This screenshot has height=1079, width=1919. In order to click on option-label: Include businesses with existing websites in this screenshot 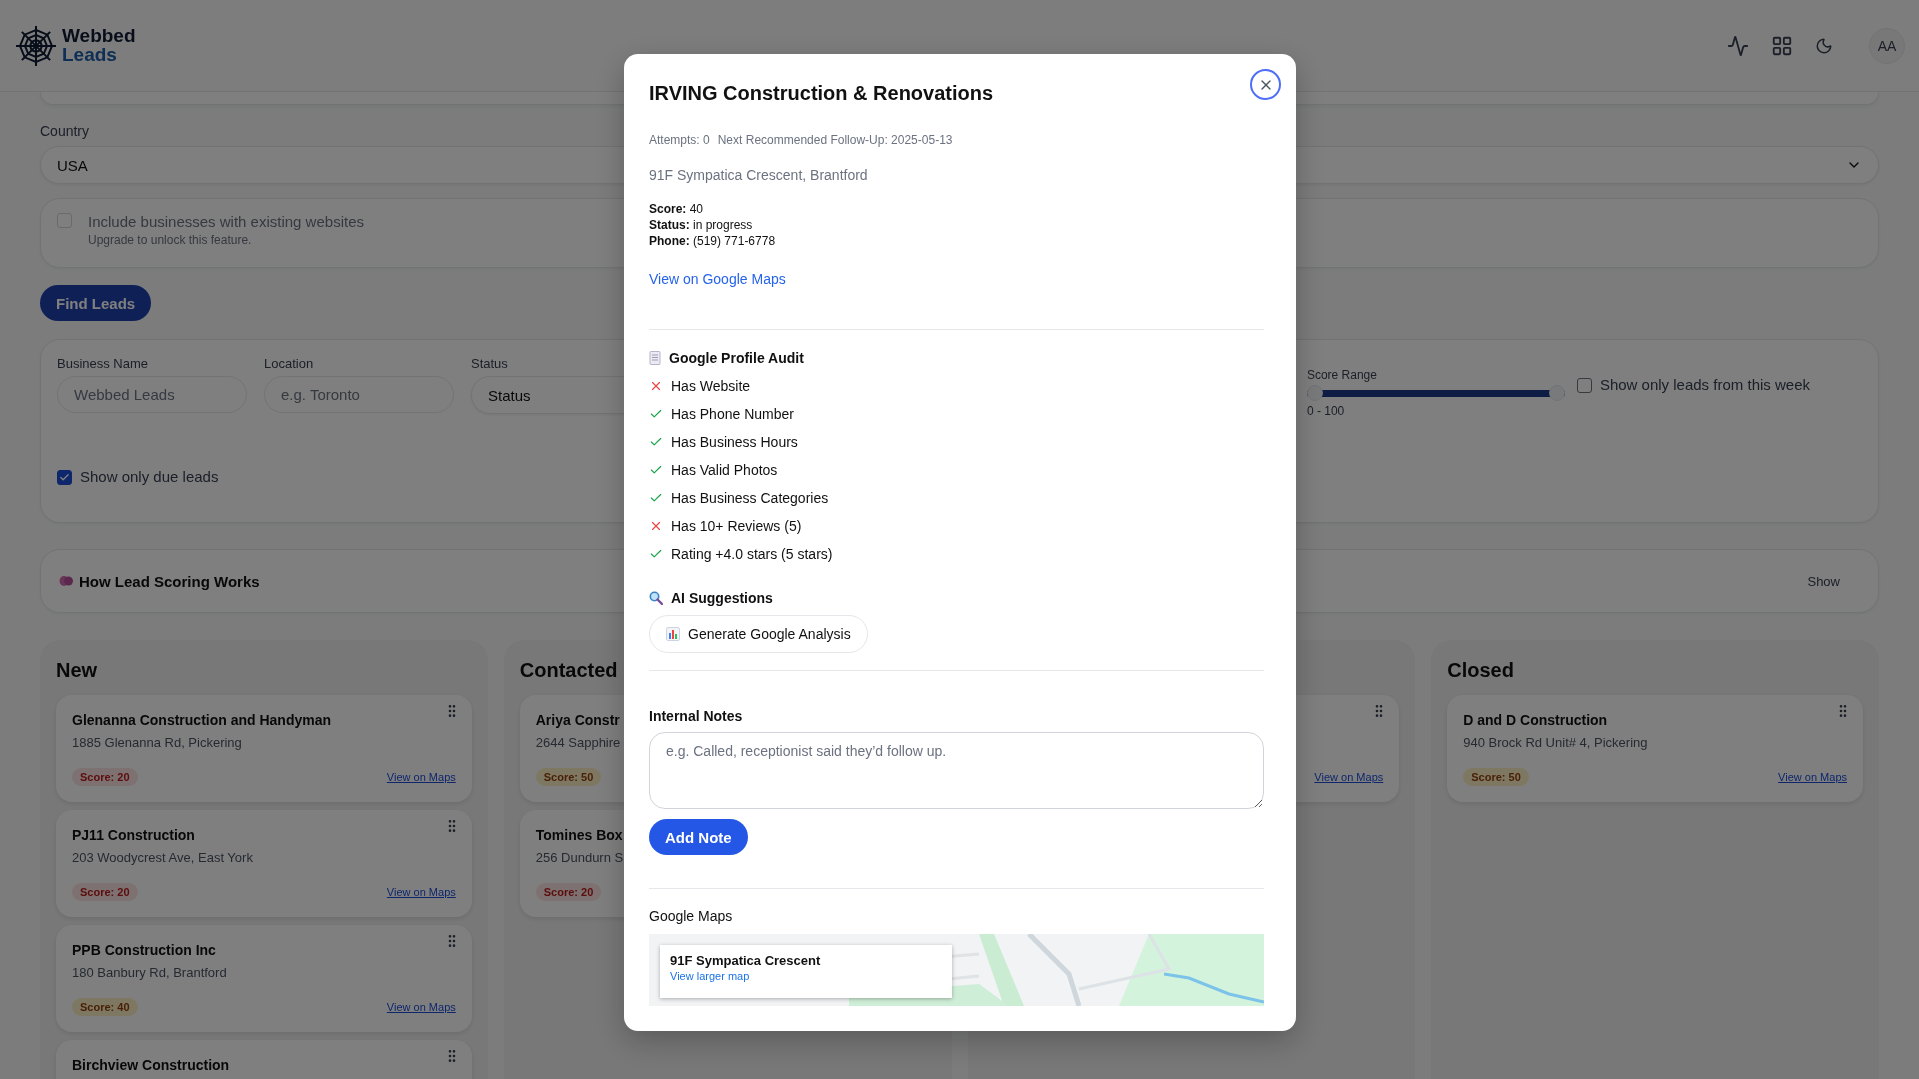, I will do `click(226, 222)`.